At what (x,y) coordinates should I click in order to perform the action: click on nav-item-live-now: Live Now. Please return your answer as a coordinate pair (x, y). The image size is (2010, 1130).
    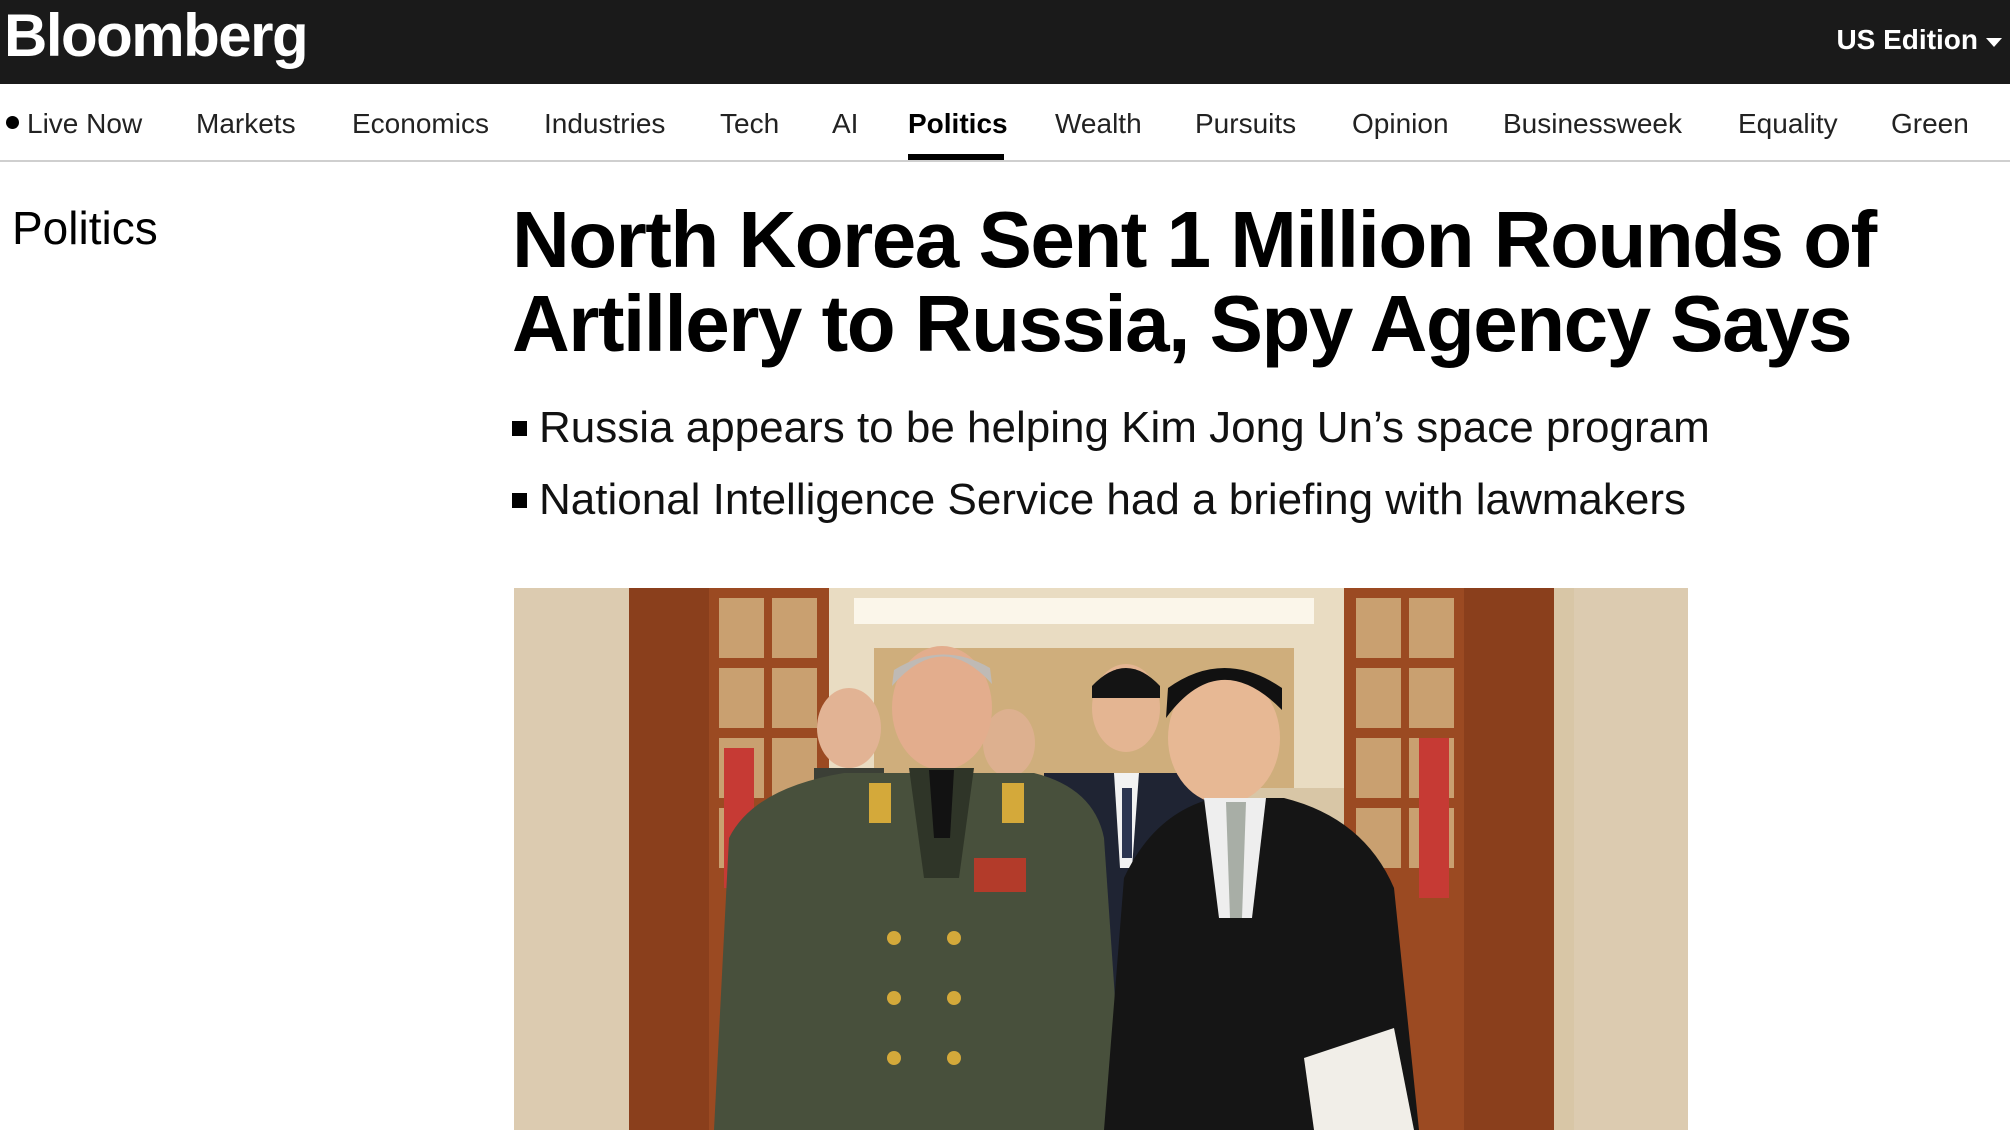
    Looking at the image, I should click on (74, 124).